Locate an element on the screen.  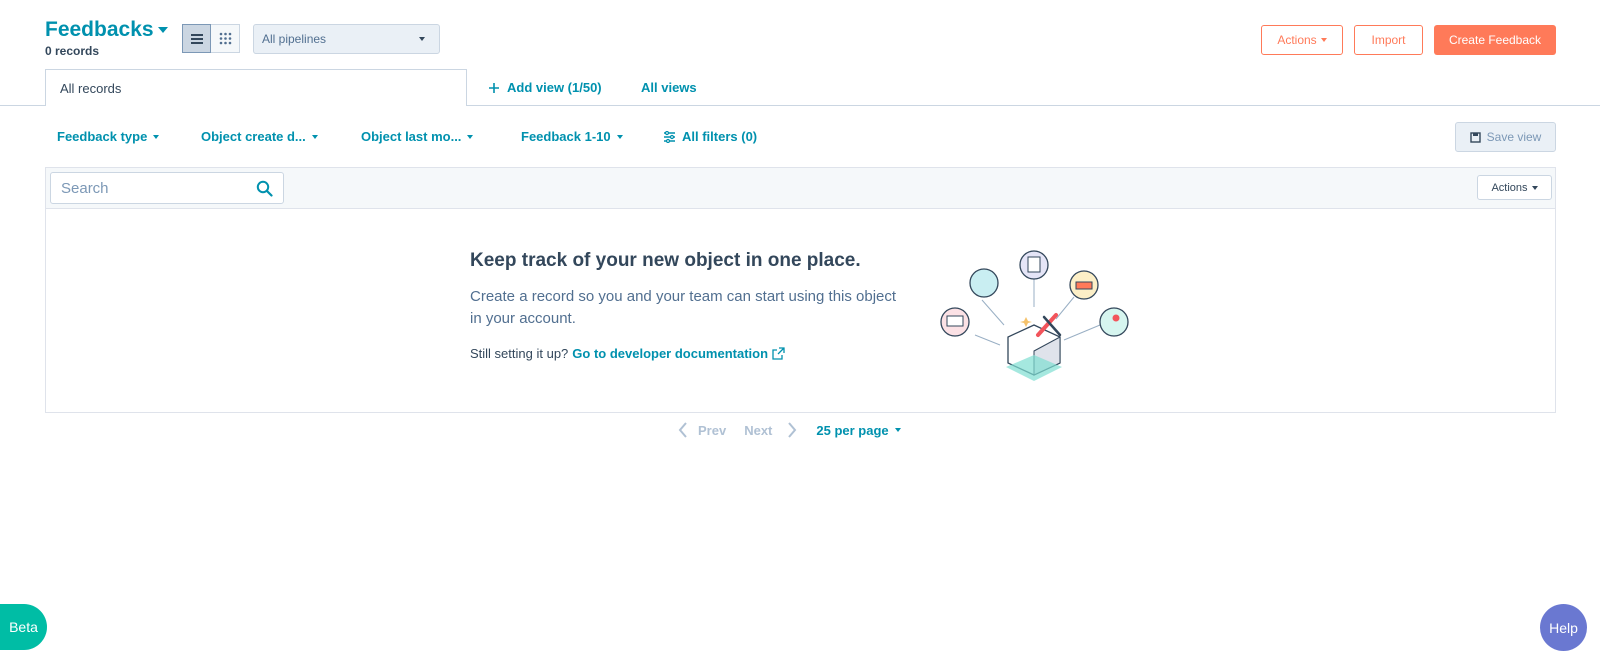
object-switcher: Feedbacks is located at coordinates (106, 30).